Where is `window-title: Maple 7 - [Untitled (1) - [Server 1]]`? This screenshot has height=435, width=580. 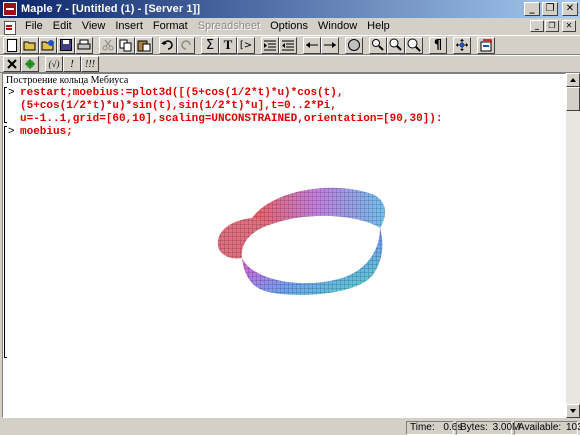 window-title: Maple 7 - [Untitled (1) - [Server 1]] is located at coordinates (111, 9).